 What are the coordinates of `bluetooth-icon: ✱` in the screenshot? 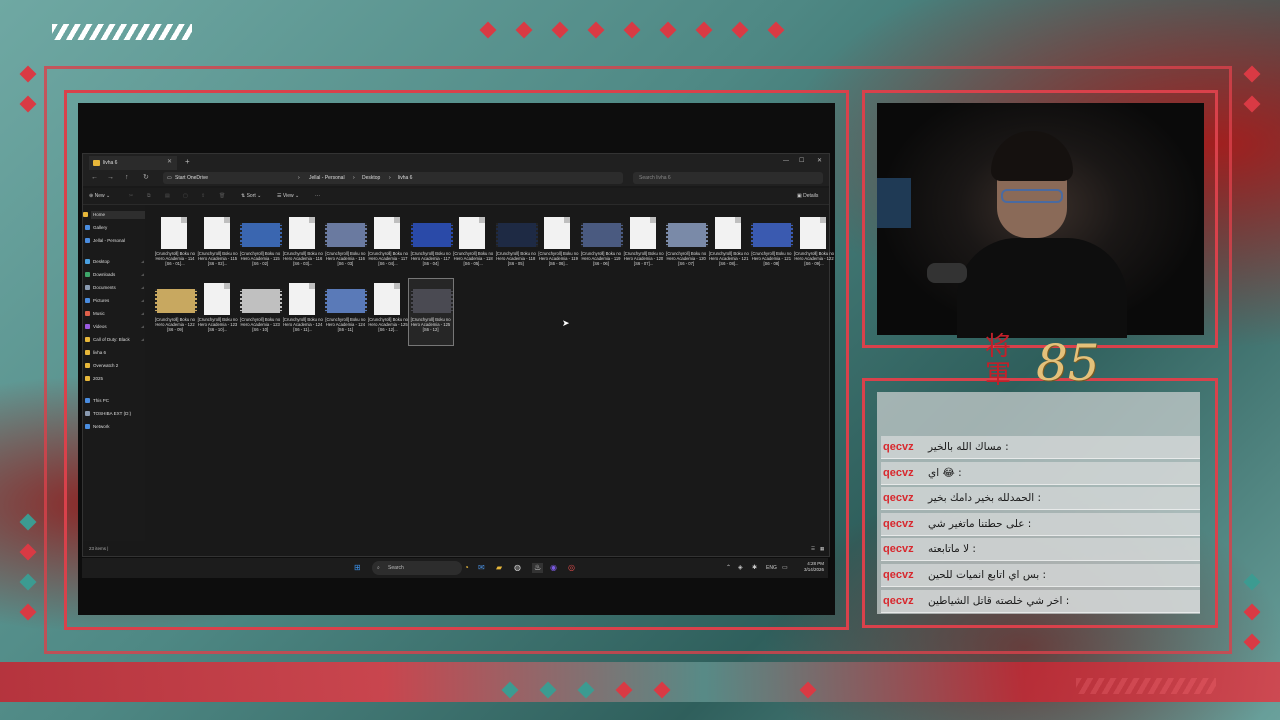 It's located at (754, 568).